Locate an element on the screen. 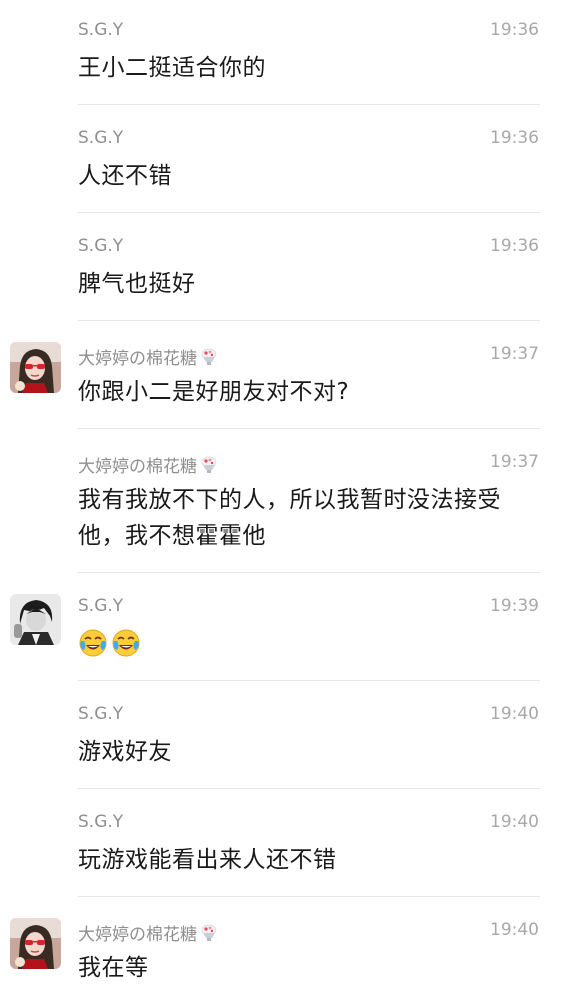 The image size is (564, 1005). chat-message: S.G.Y 19:36 脾气也挺好 is located at coordinates (282, 268).